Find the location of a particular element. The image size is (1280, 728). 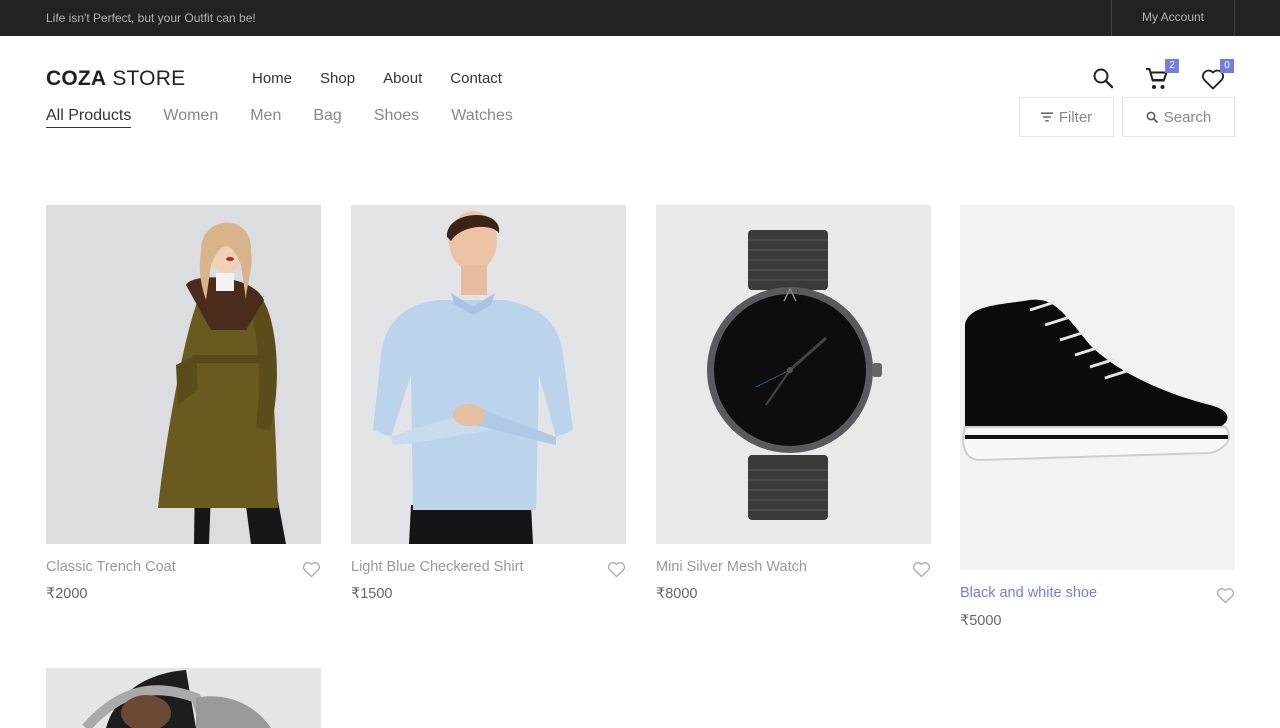

filter-icon is located at coordinates (1046, 117).